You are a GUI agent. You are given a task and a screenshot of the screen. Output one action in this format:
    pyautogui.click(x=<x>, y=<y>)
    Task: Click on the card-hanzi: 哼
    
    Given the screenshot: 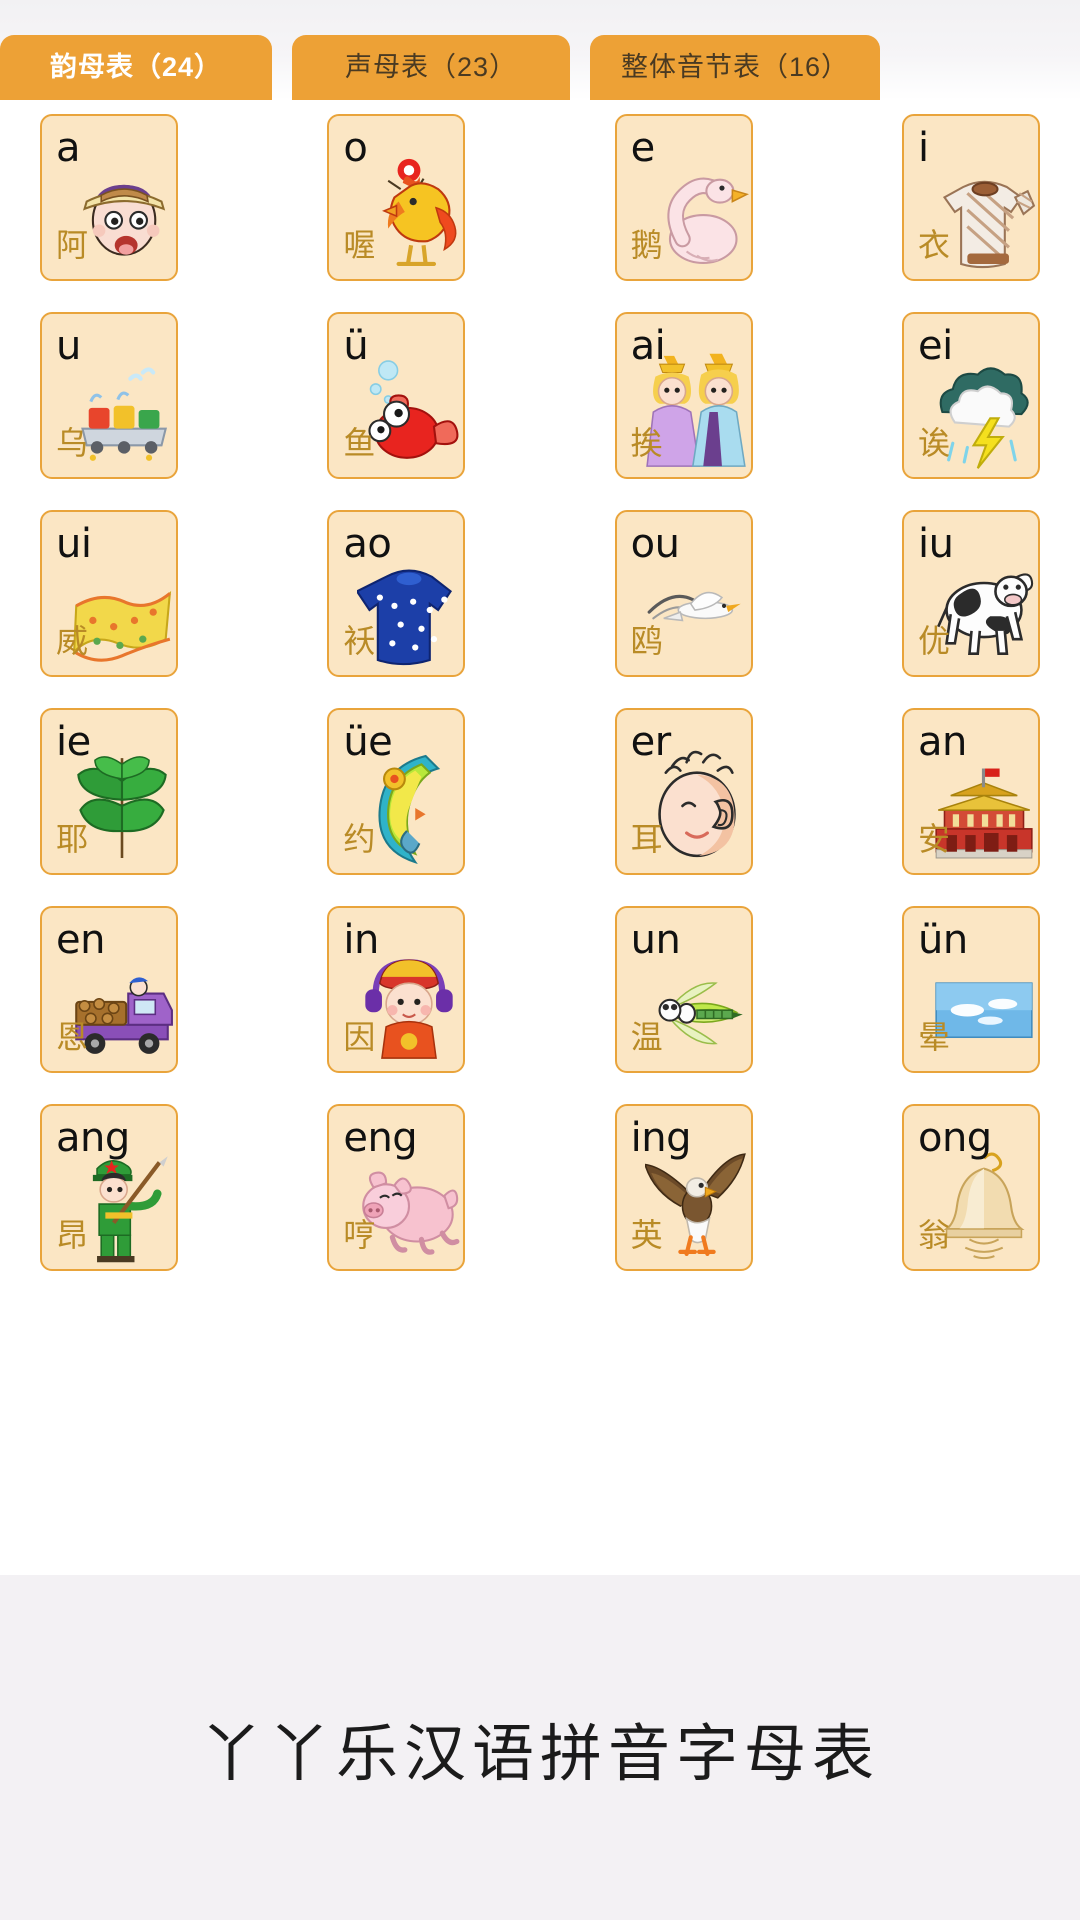 What is the action you would take?
    pyautogui.click(x=359, y=1235)
    